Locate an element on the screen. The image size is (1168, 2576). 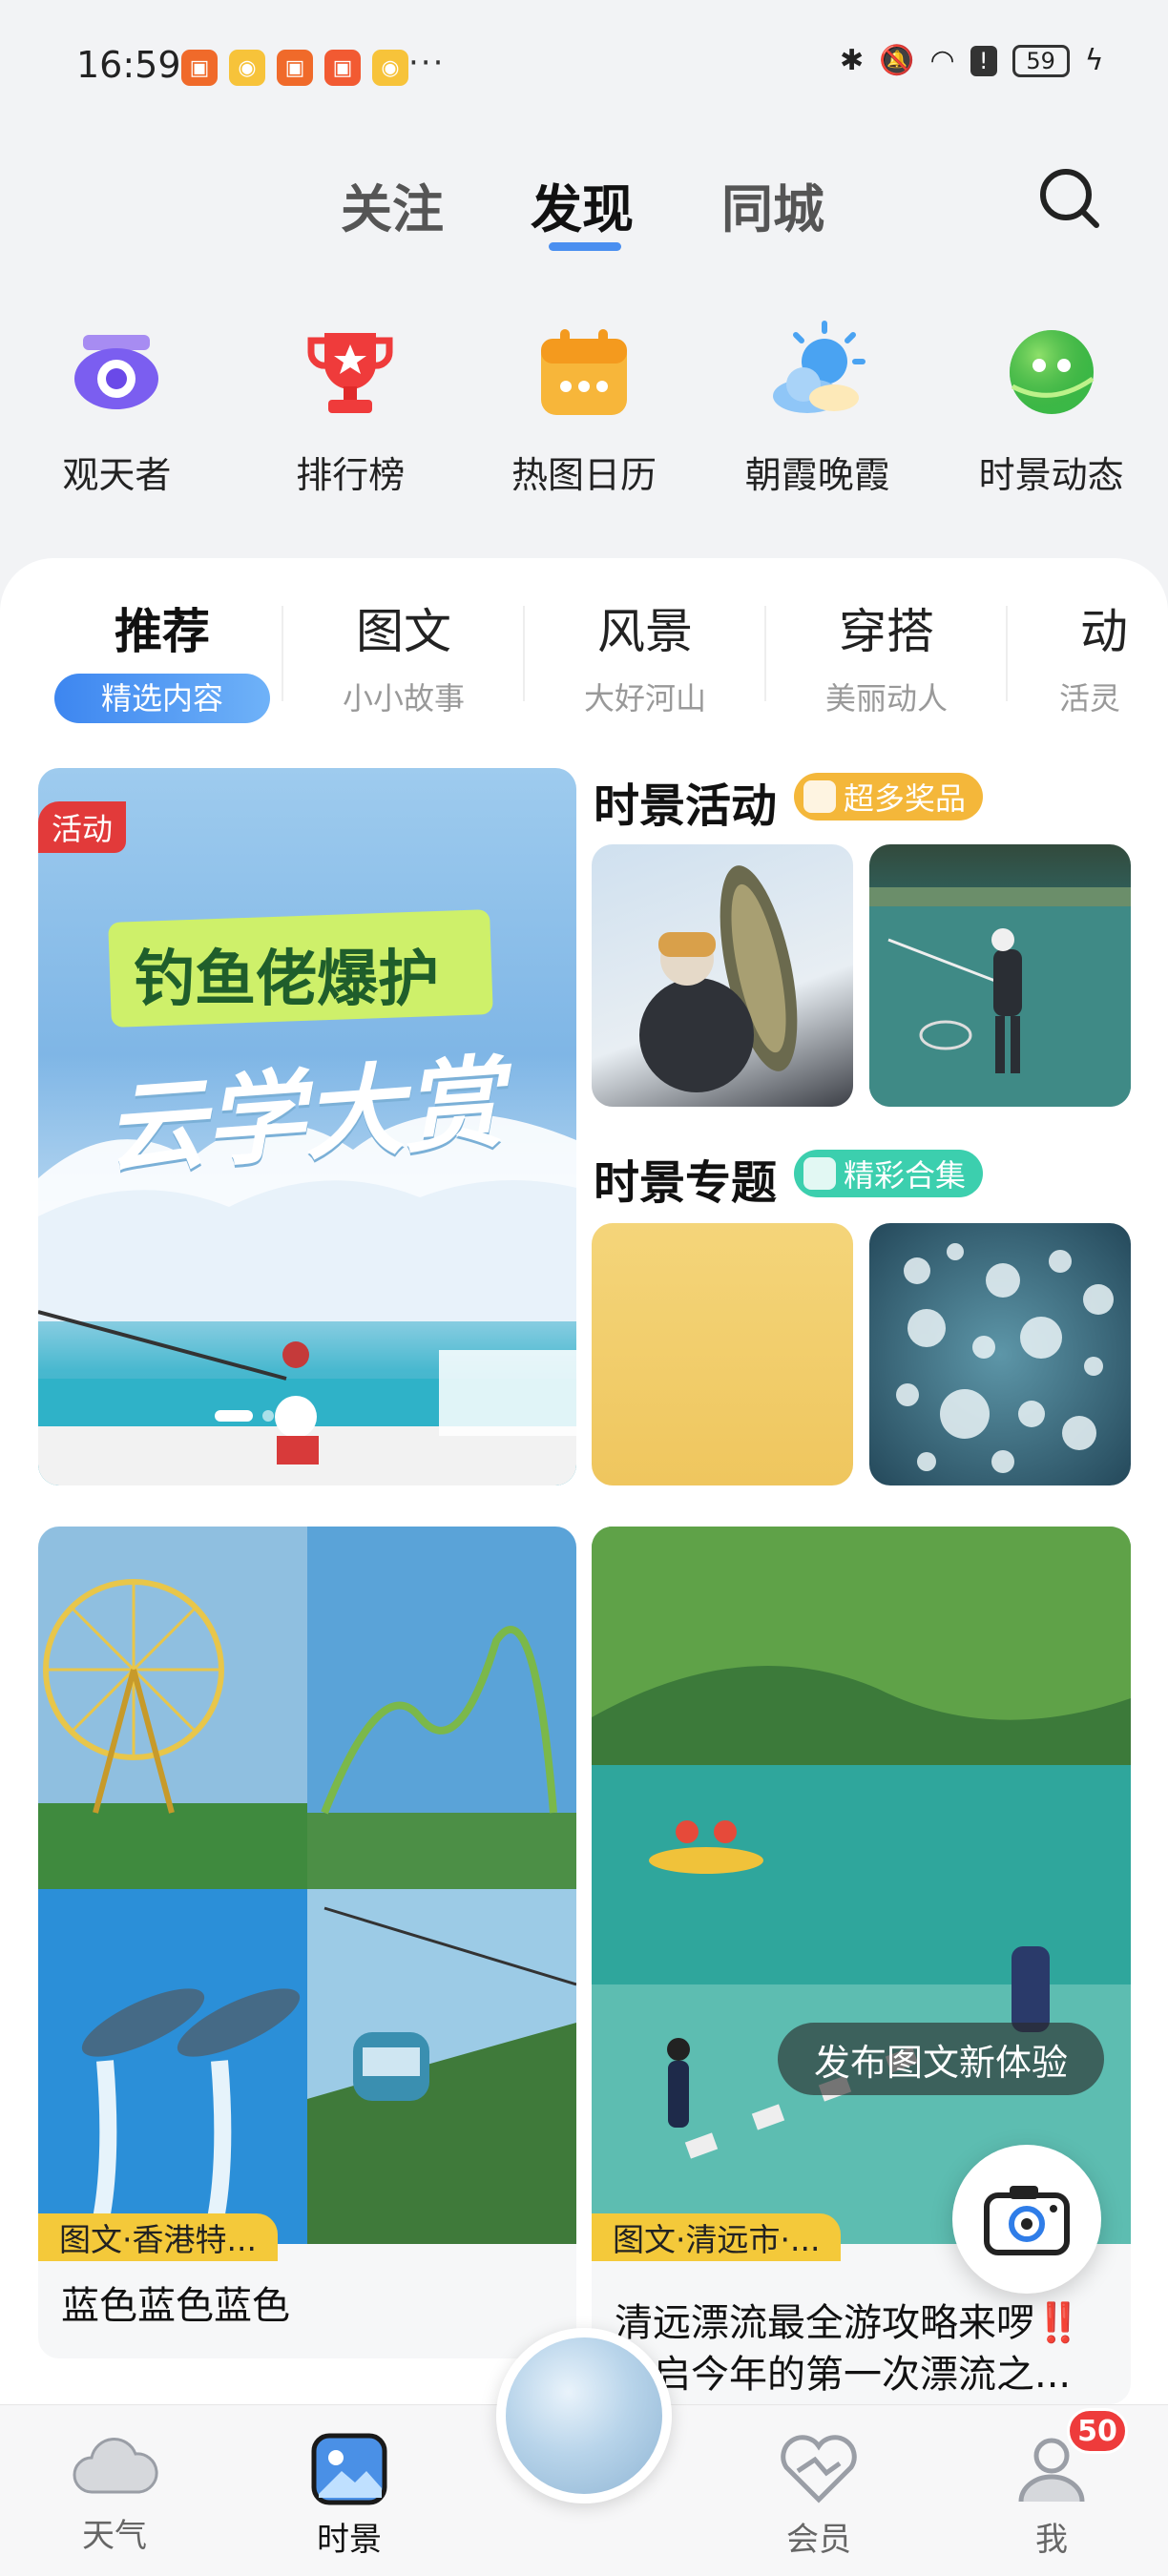
cloud-icon is located at coordinates (115, 2466).